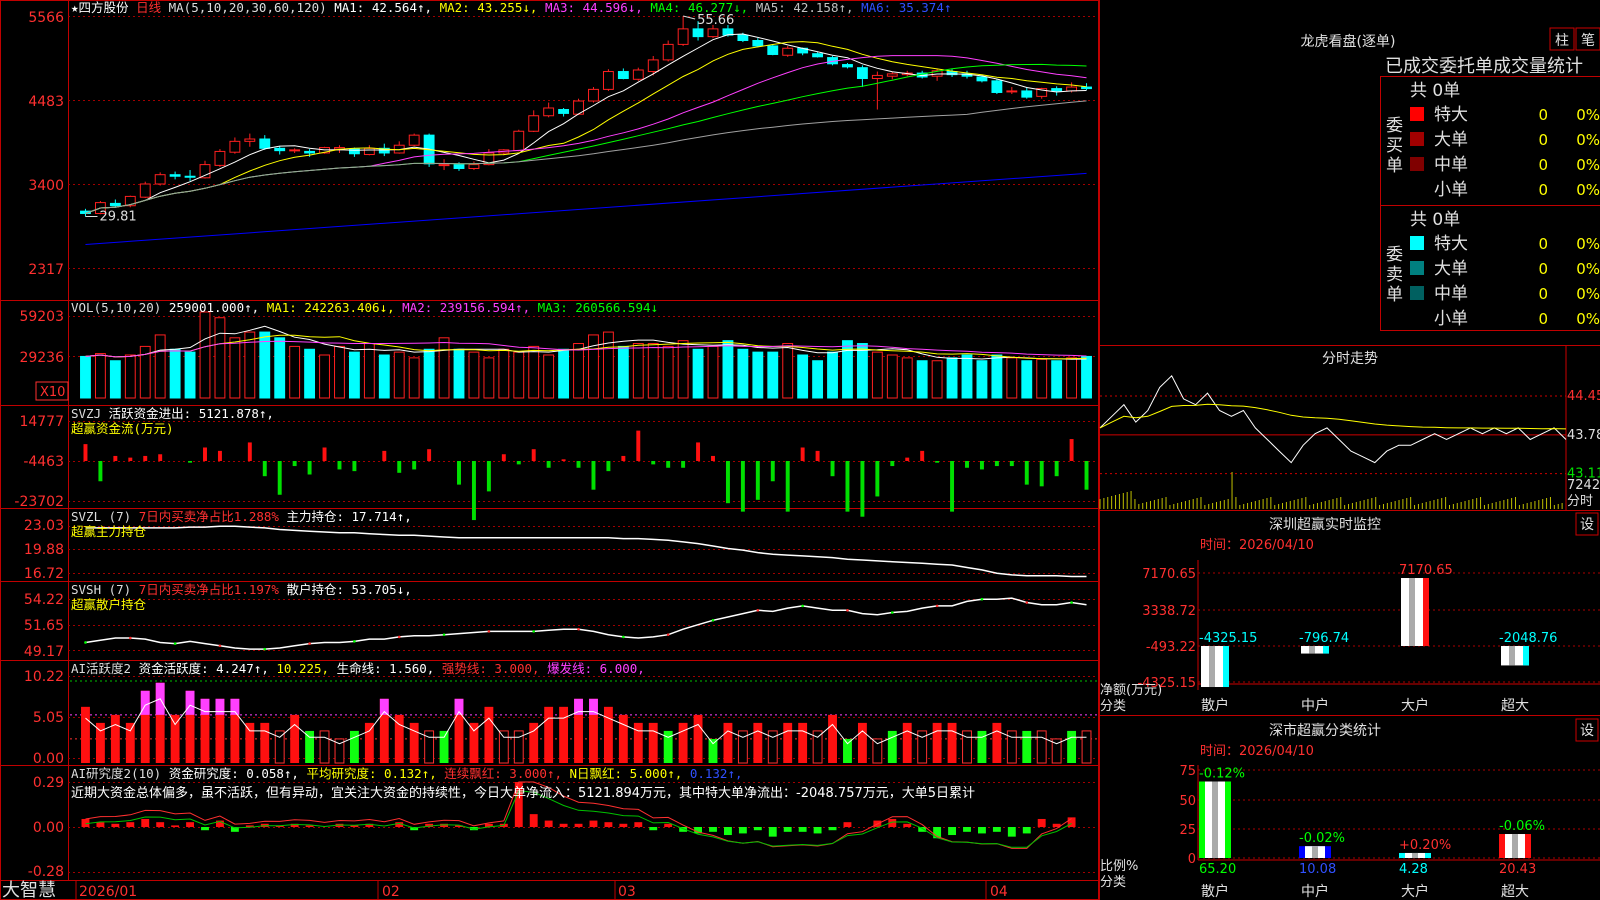 This screenshot has height=900, width=1600. What do you see at coordinates (1322, 838) in the screenshot?
I see `stat-change: -0.02%` at bounding box center [1322, 838].